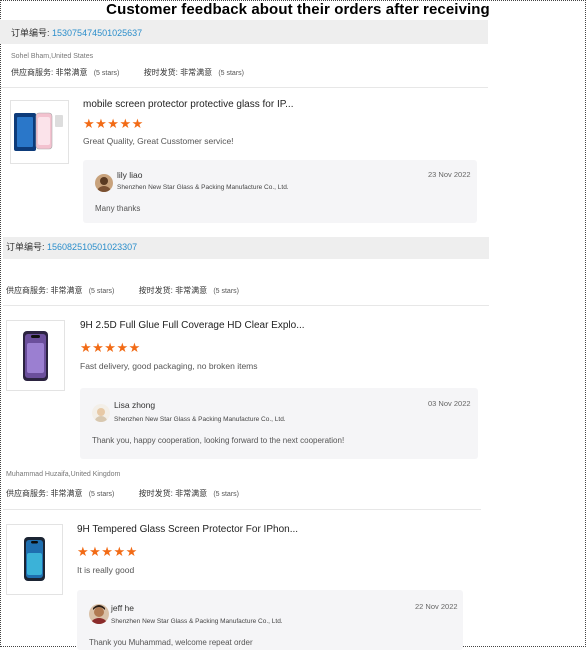 This screenshot has height=650, width=586. What do you see at coordinates (97, 33) in the screenshot?
I see `order-number-link: 153075474501025637` at bounding box center [97, 33].